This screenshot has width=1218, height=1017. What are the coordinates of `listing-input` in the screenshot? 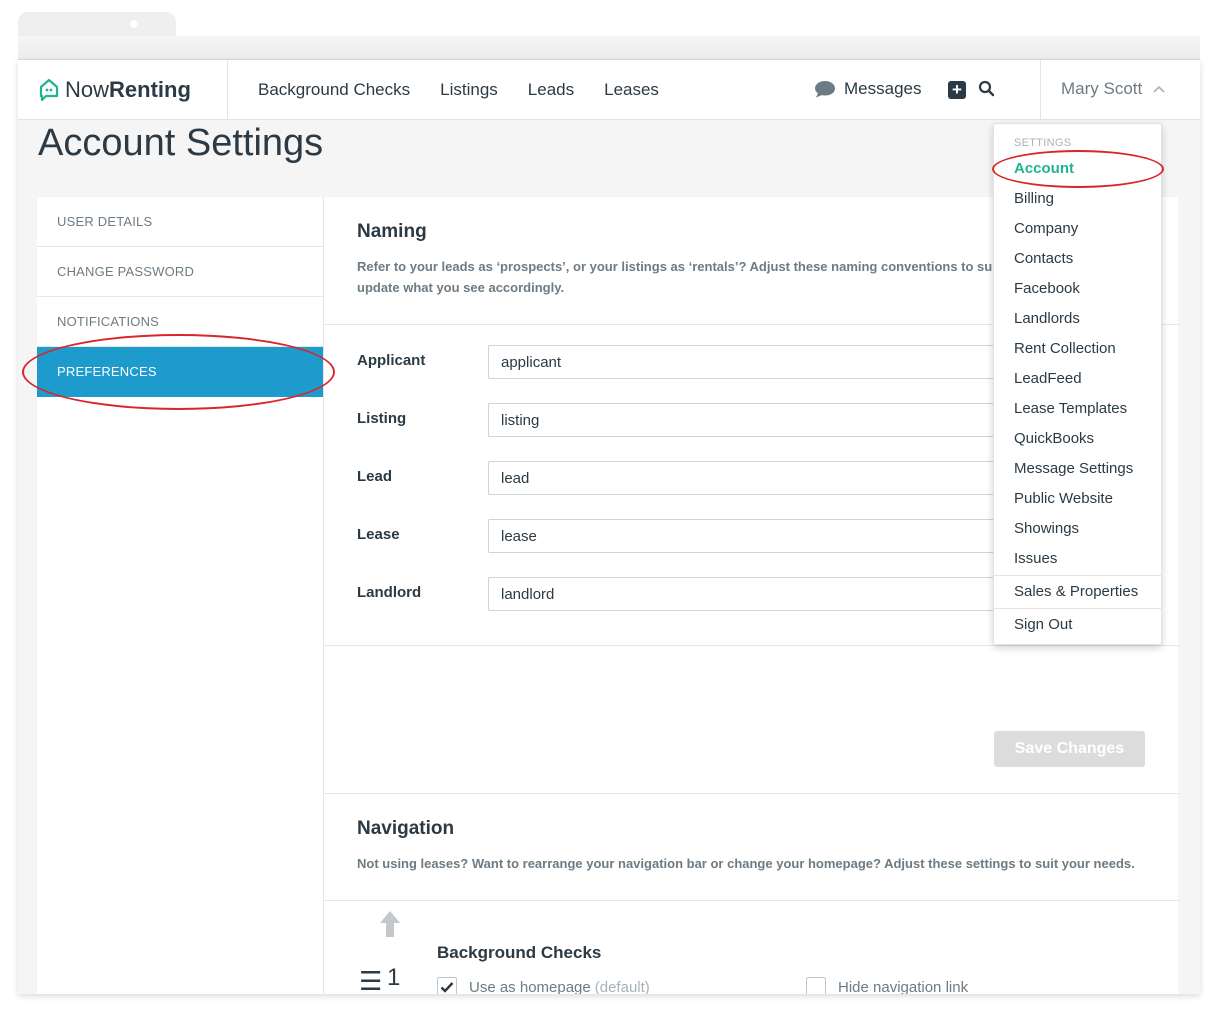 It's located at (768, 420).